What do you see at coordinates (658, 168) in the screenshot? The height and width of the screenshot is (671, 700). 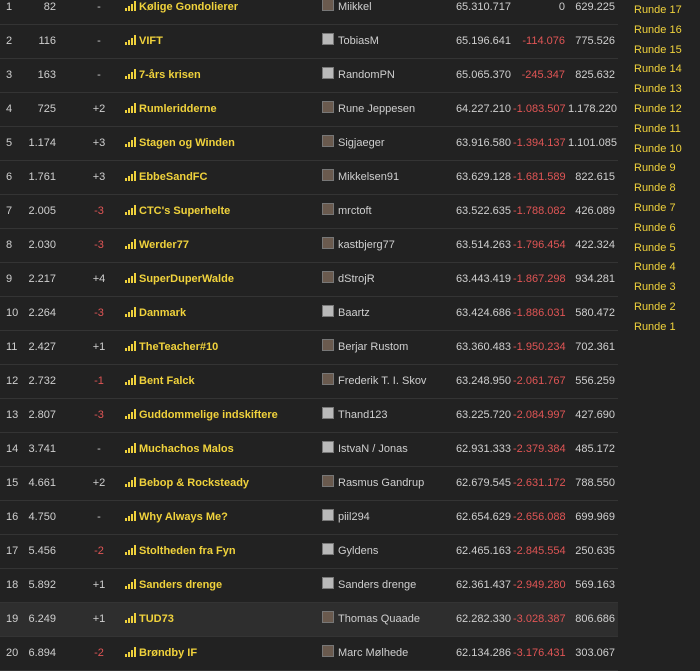 I see `round-link: Runde 9` at bounding box center [658, 168].